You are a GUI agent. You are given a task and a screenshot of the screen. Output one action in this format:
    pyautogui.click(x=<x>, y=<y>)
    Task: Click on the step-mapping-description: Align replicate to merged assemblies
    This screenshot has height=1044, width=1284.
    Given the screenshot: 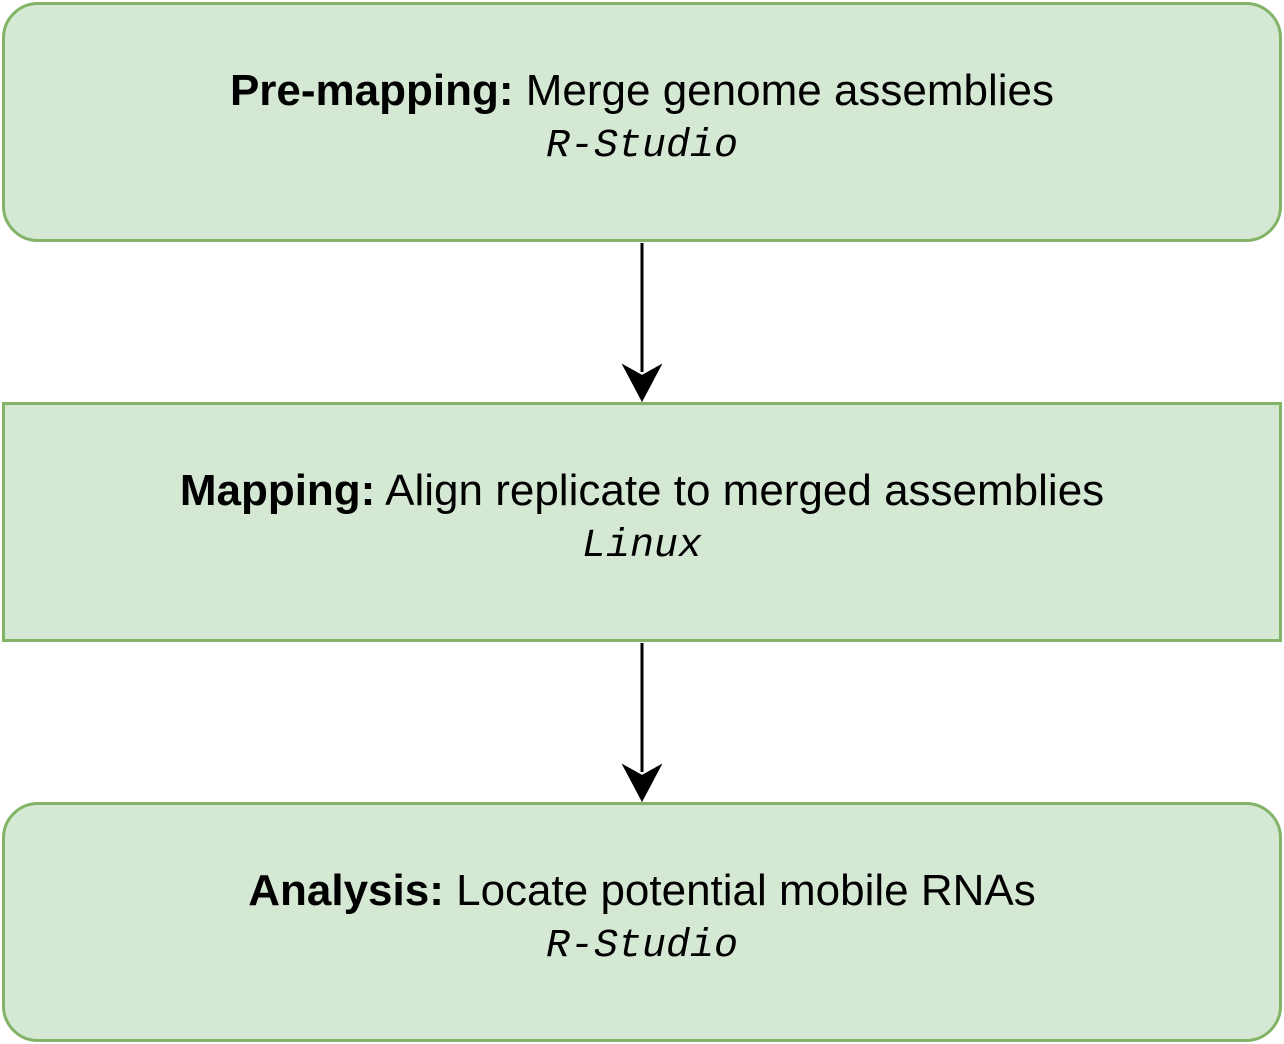 What is the action you would take?
    pyautogui.click(x=745, y=490)
    